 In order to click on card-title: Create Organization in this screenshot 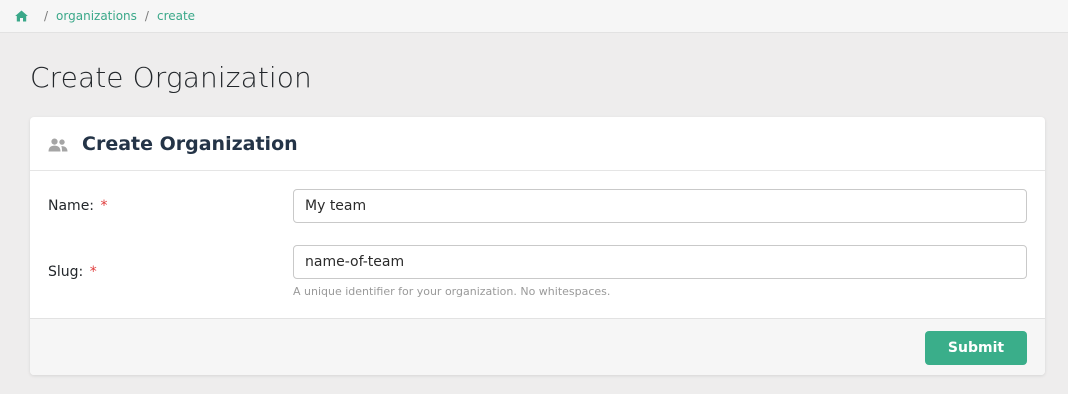, I will do `click(190, 143)`.